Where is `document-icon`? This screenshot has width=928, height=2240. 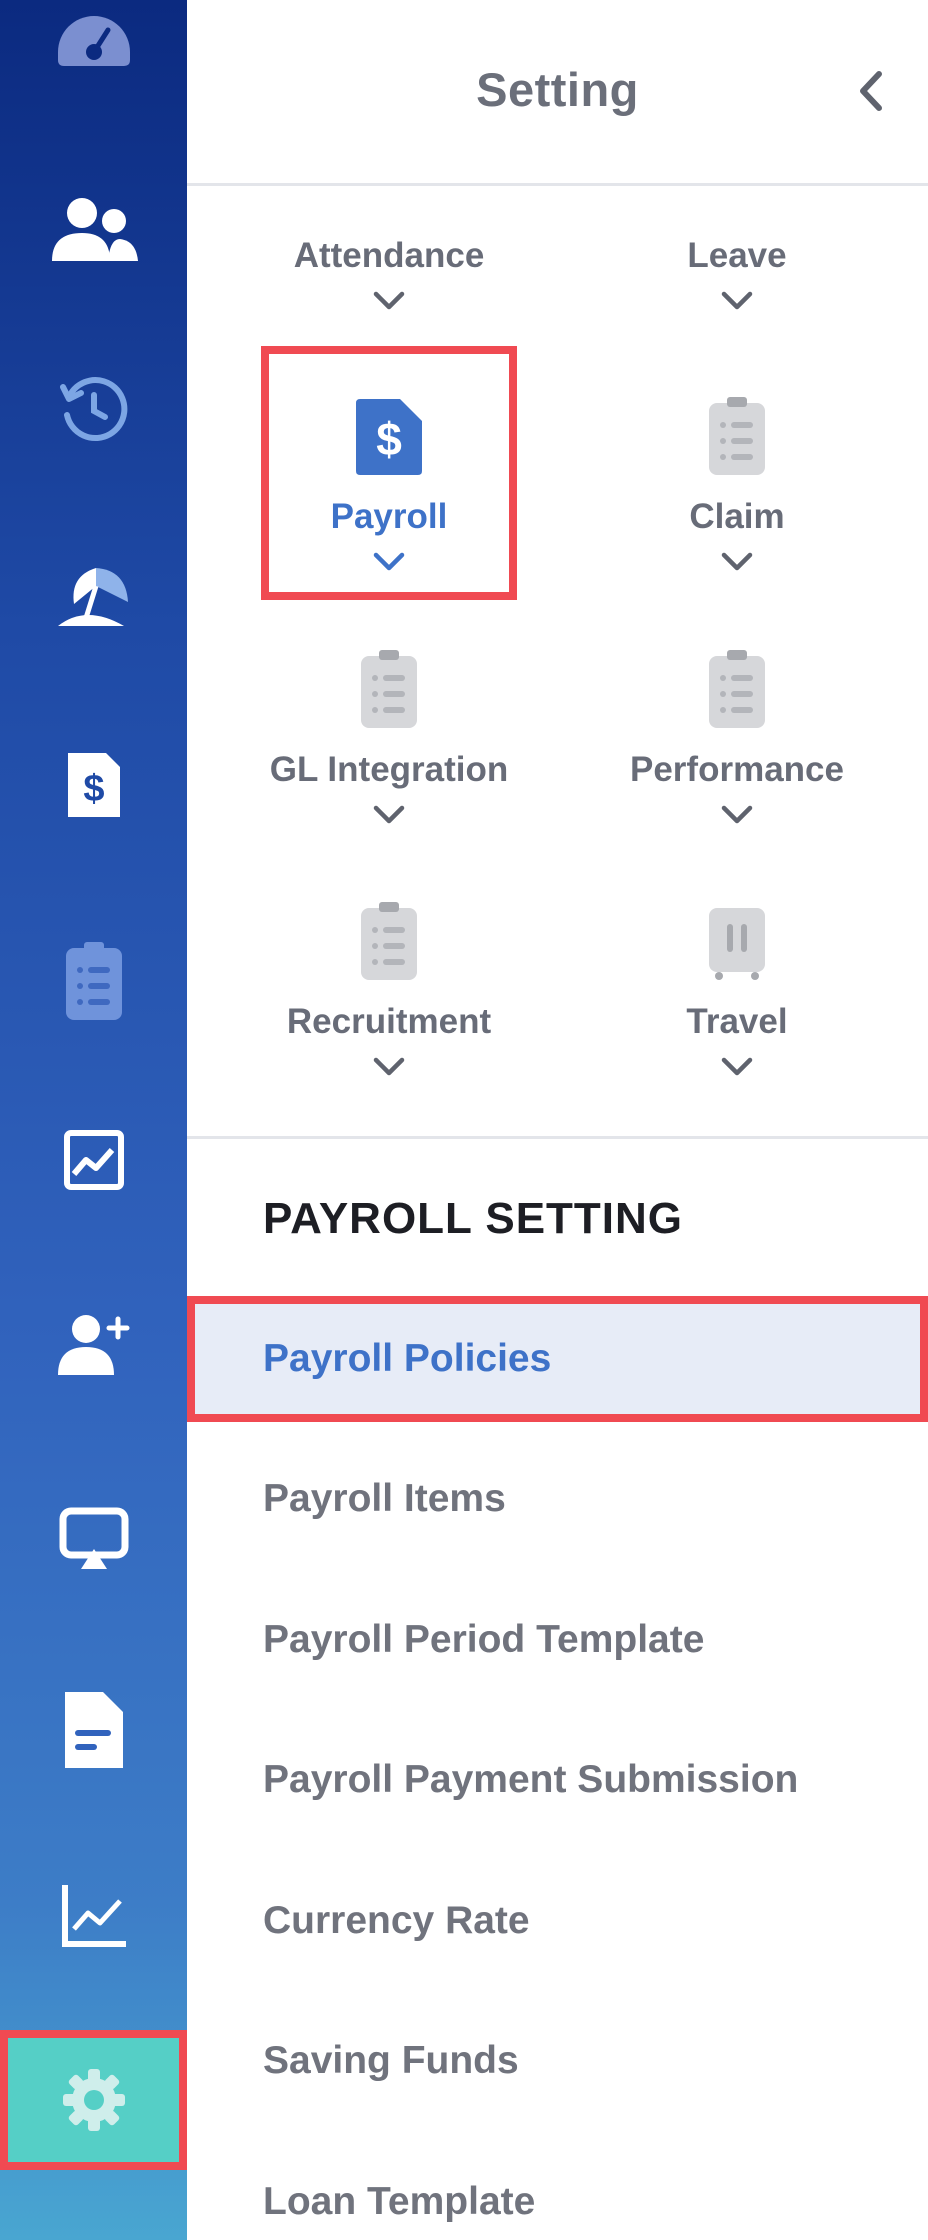
document-icon is located at coordinates (93, 1730).